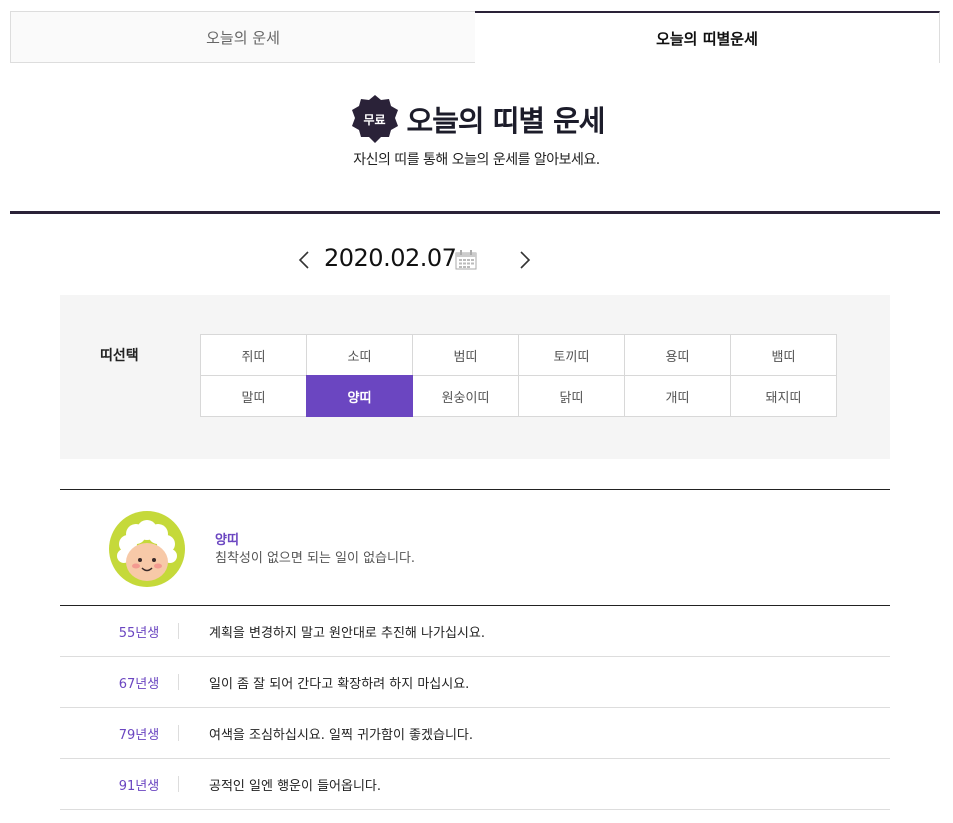  Describe the element at coordinates (339, 684) in the screenshot. I see `year-fortune-text: 일이 좀 잘 되어 간다고 확장하려 하지 마십시요.` at that location.